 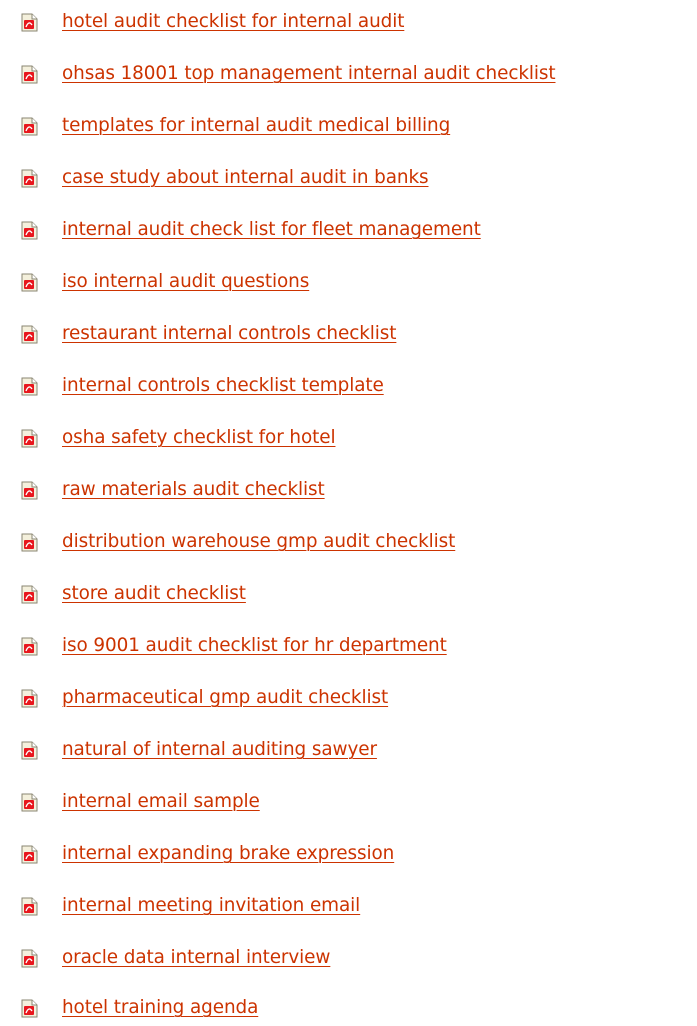 I want to click on list-item: restaurant internal controls checklist, so click(x=348, y=337).